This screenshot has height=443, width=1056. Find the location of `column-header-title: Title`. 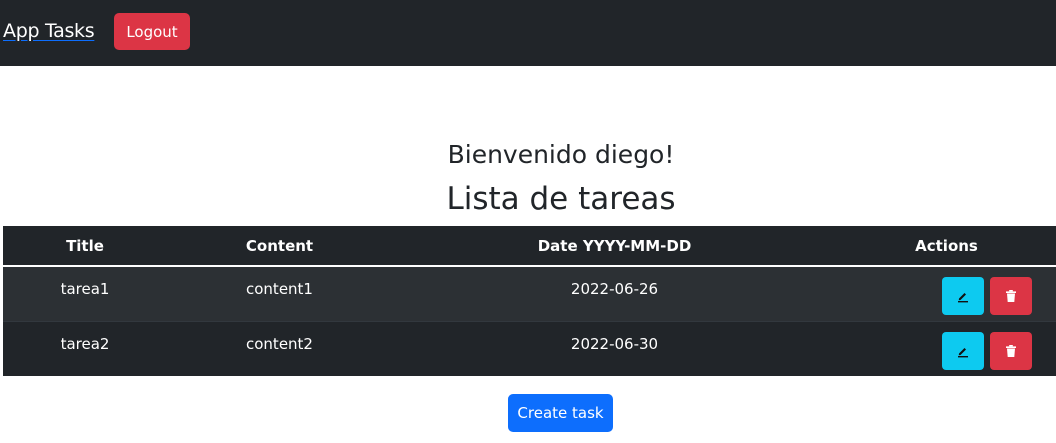

column-header-title: Title is located at coordinates (85, 246).